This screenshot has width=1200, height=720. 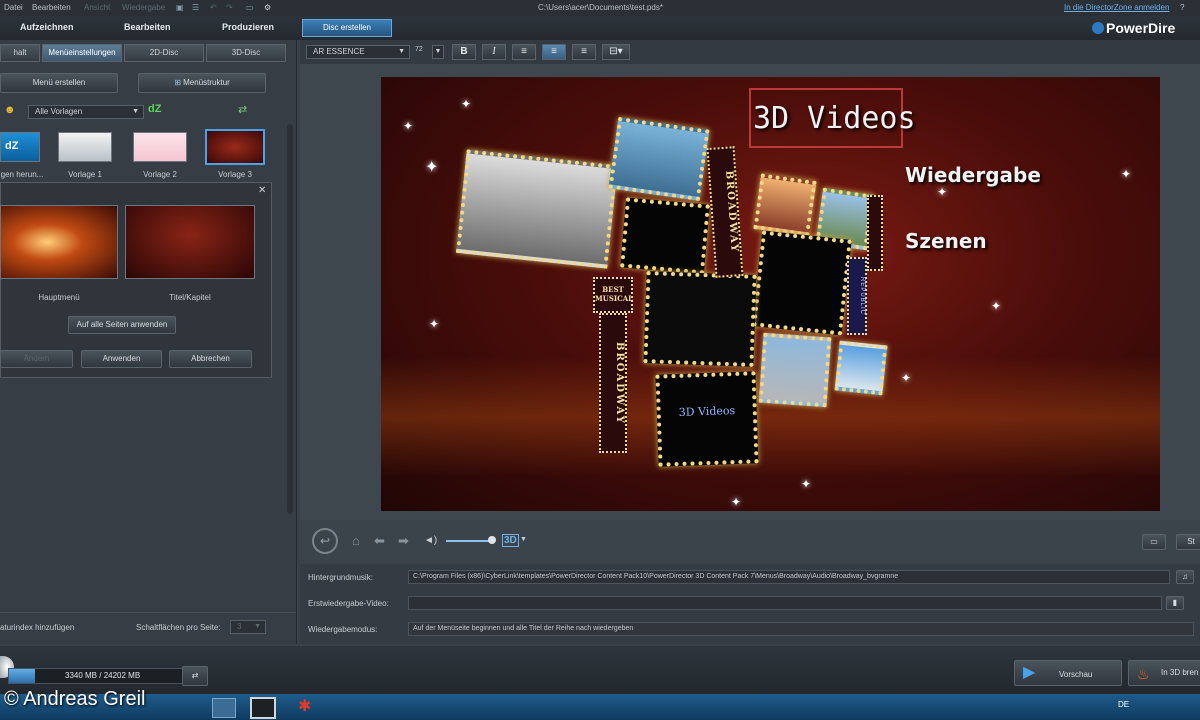 What do you see at coordinates (210, 359) in the screenshot?
I see `cancel-button: Abbrechen` at bounding box center [210, 359].